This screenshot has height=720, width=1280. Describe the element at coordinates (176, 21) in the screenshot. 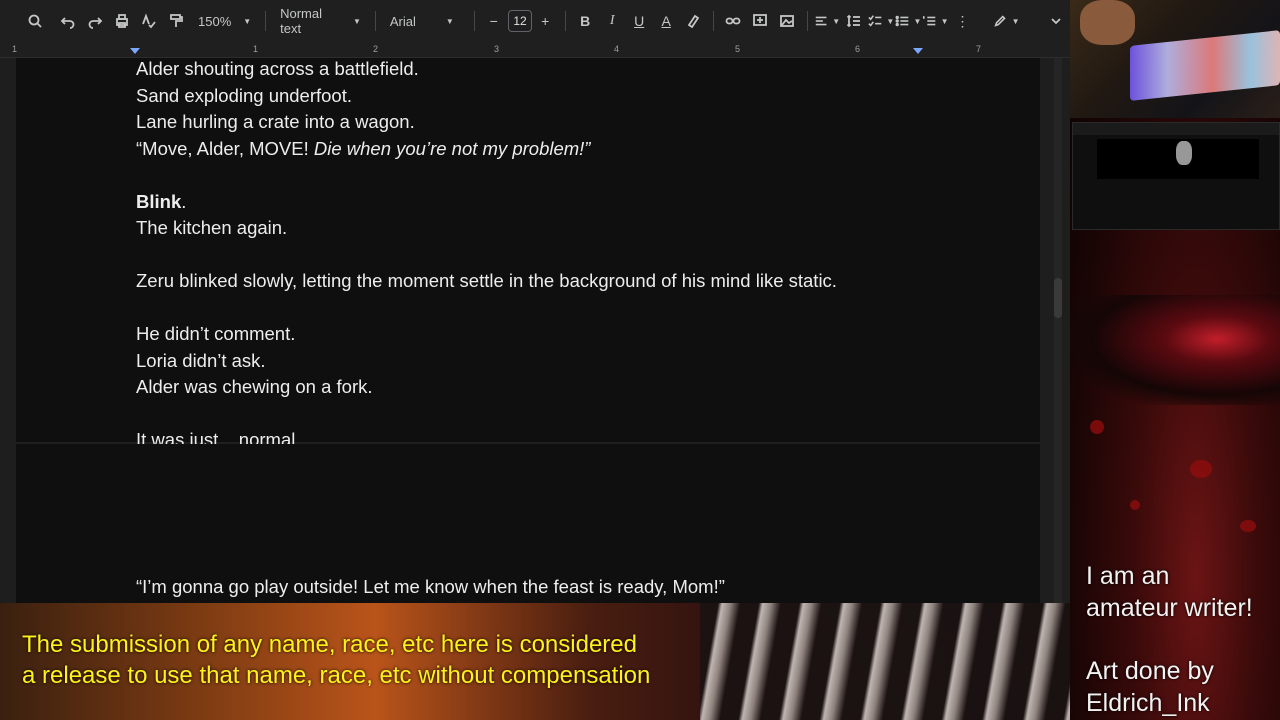

I see `paint-format-icon` at that location.